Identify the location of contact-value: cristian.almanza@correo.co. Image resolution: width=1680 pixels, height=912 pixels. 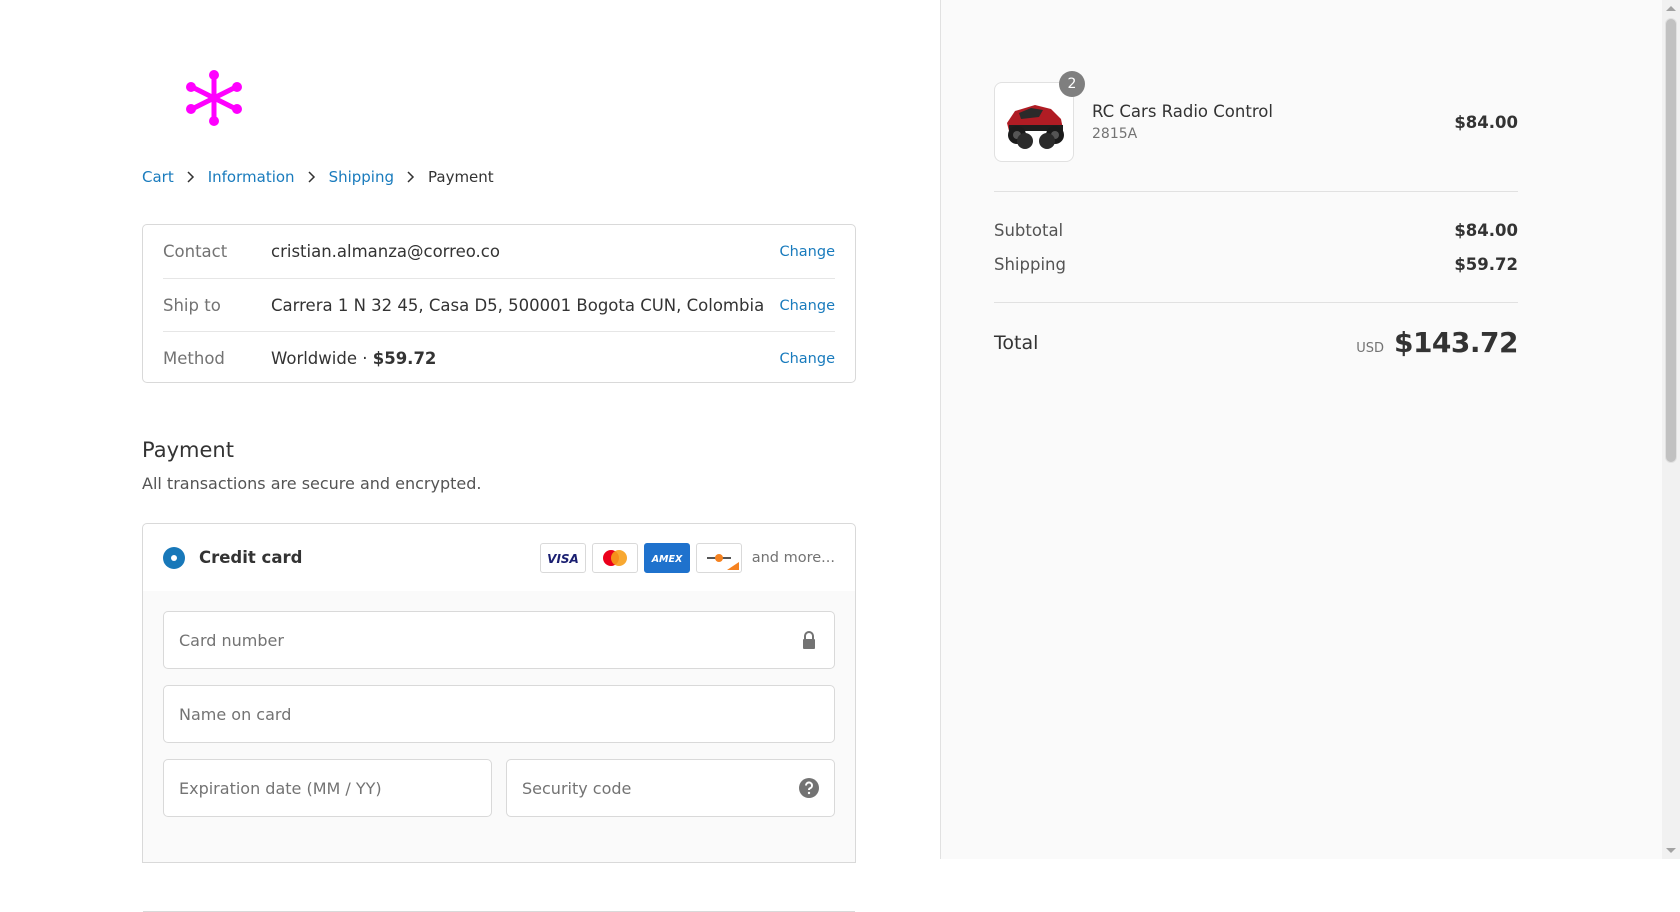
(385, 251).